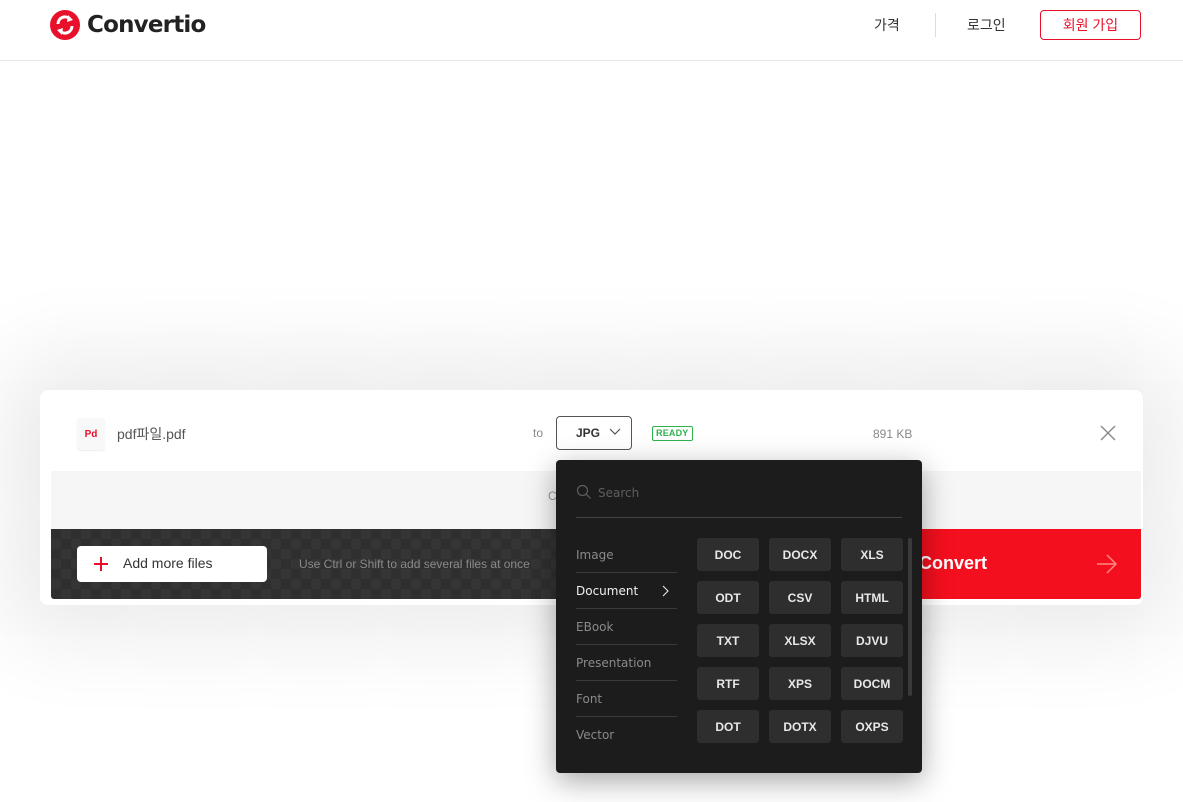 This screenshot has height=802, width=1183. Describe the element at coordinates (626, 627) in the screenshot. I see `category-ebook: EBook` at that location.